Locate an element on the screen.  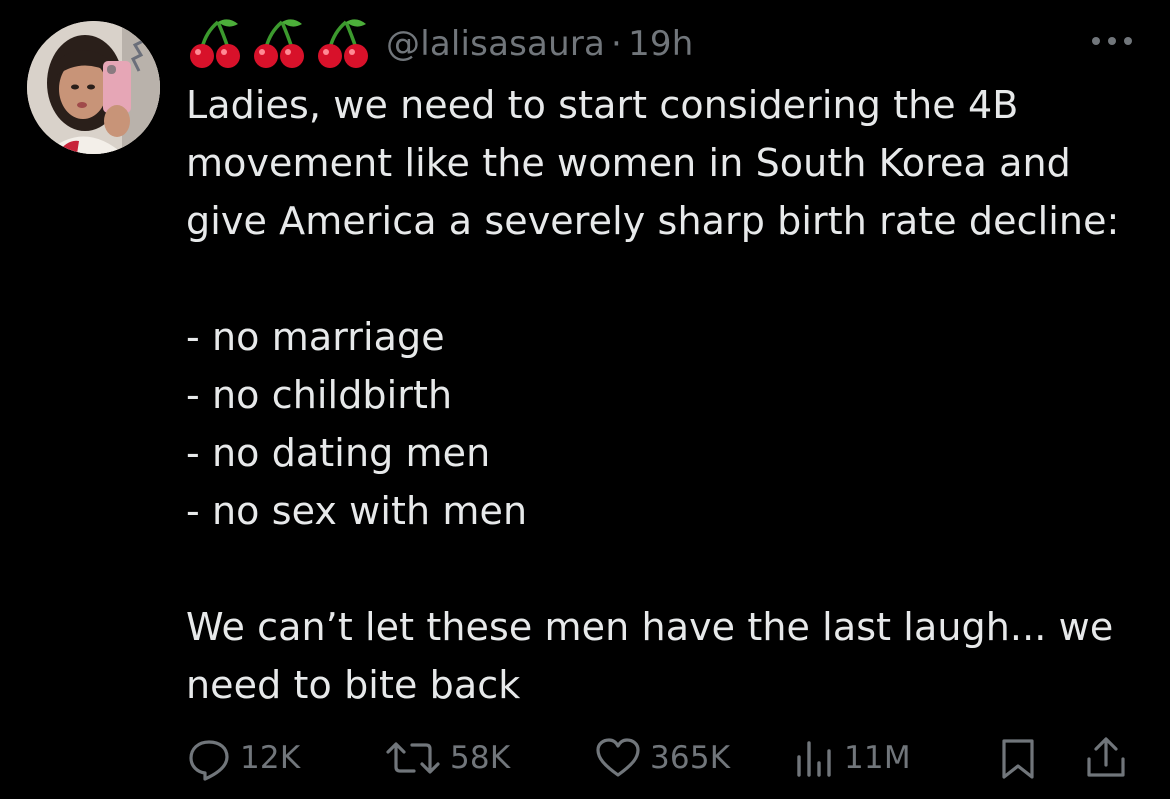
avatar is located at coordinates (93, 87).